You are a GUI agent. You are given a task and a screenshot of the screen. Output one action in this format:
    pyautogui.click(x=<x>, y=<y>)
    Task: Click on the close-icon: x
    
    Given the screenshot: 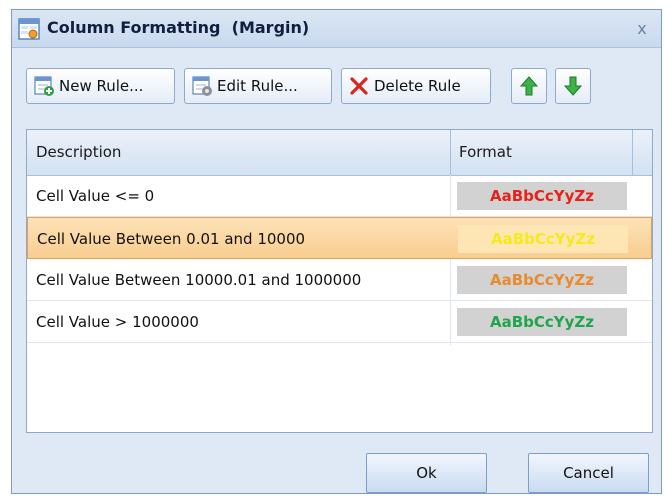 What is the action you would take?
    pyautogui.click(x=642, y=29)
    